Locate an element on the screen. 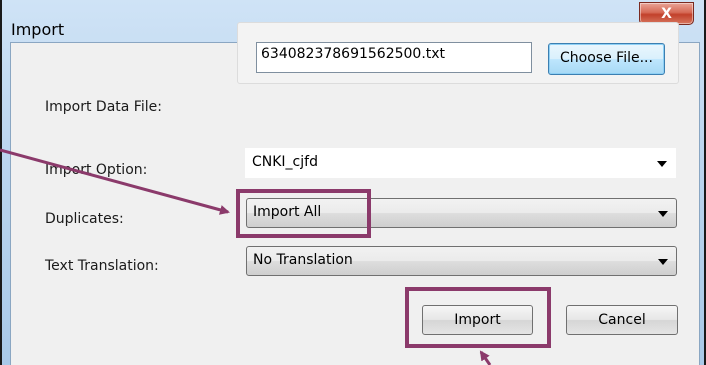  arrow-to-import-button is located at coordinates (485, 357).